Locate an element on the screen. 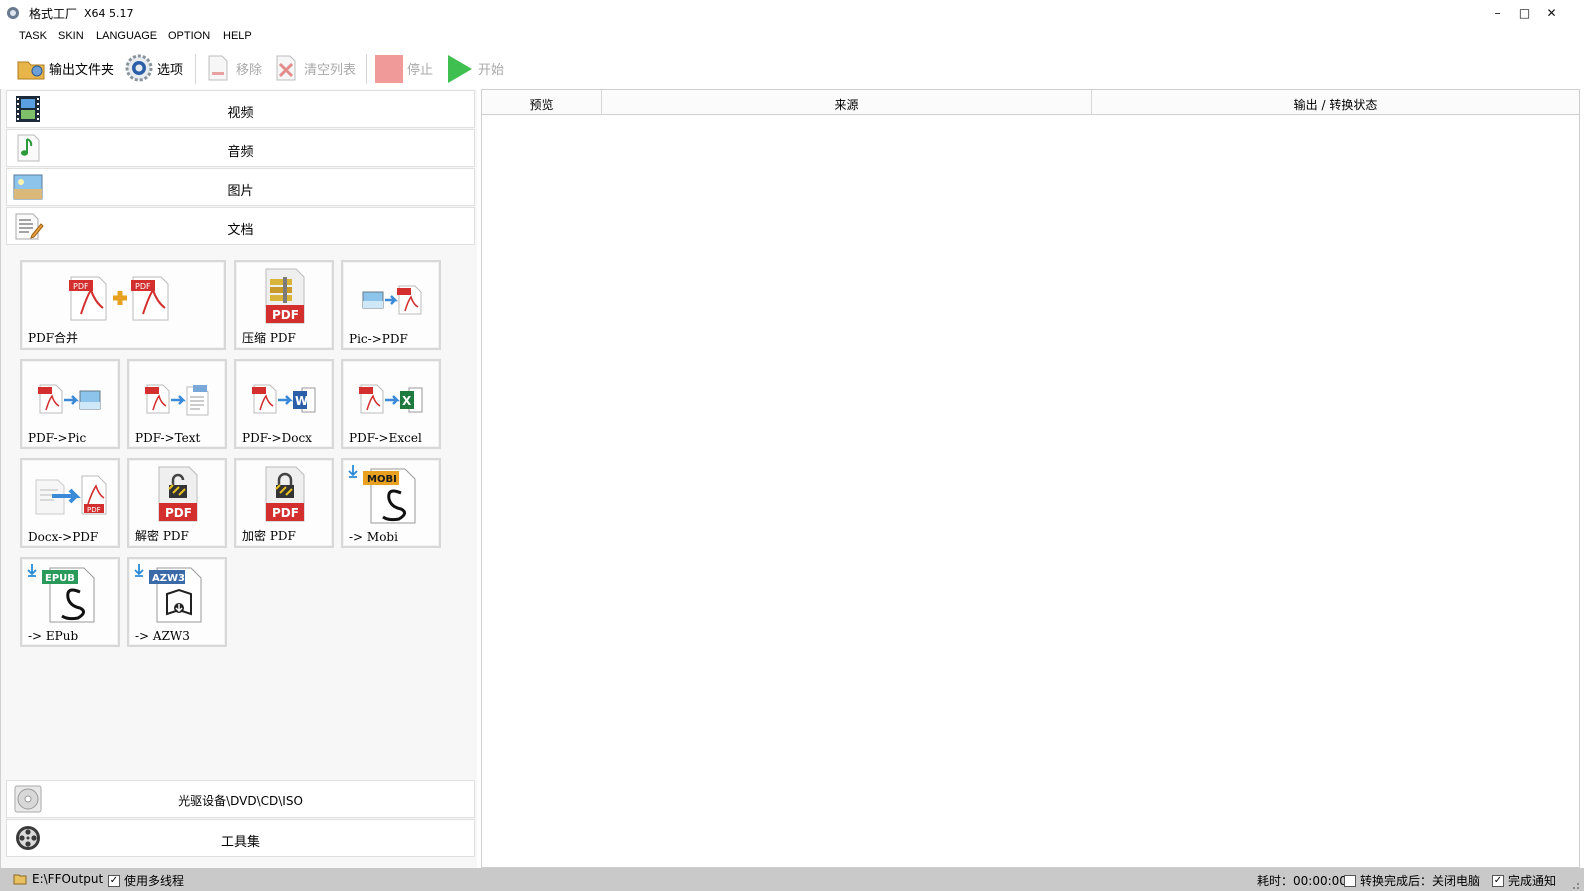 This screenshot has height=891, width=1584. tile-to-mobi-label: -> Mobi is located at coordinates (373, 537).